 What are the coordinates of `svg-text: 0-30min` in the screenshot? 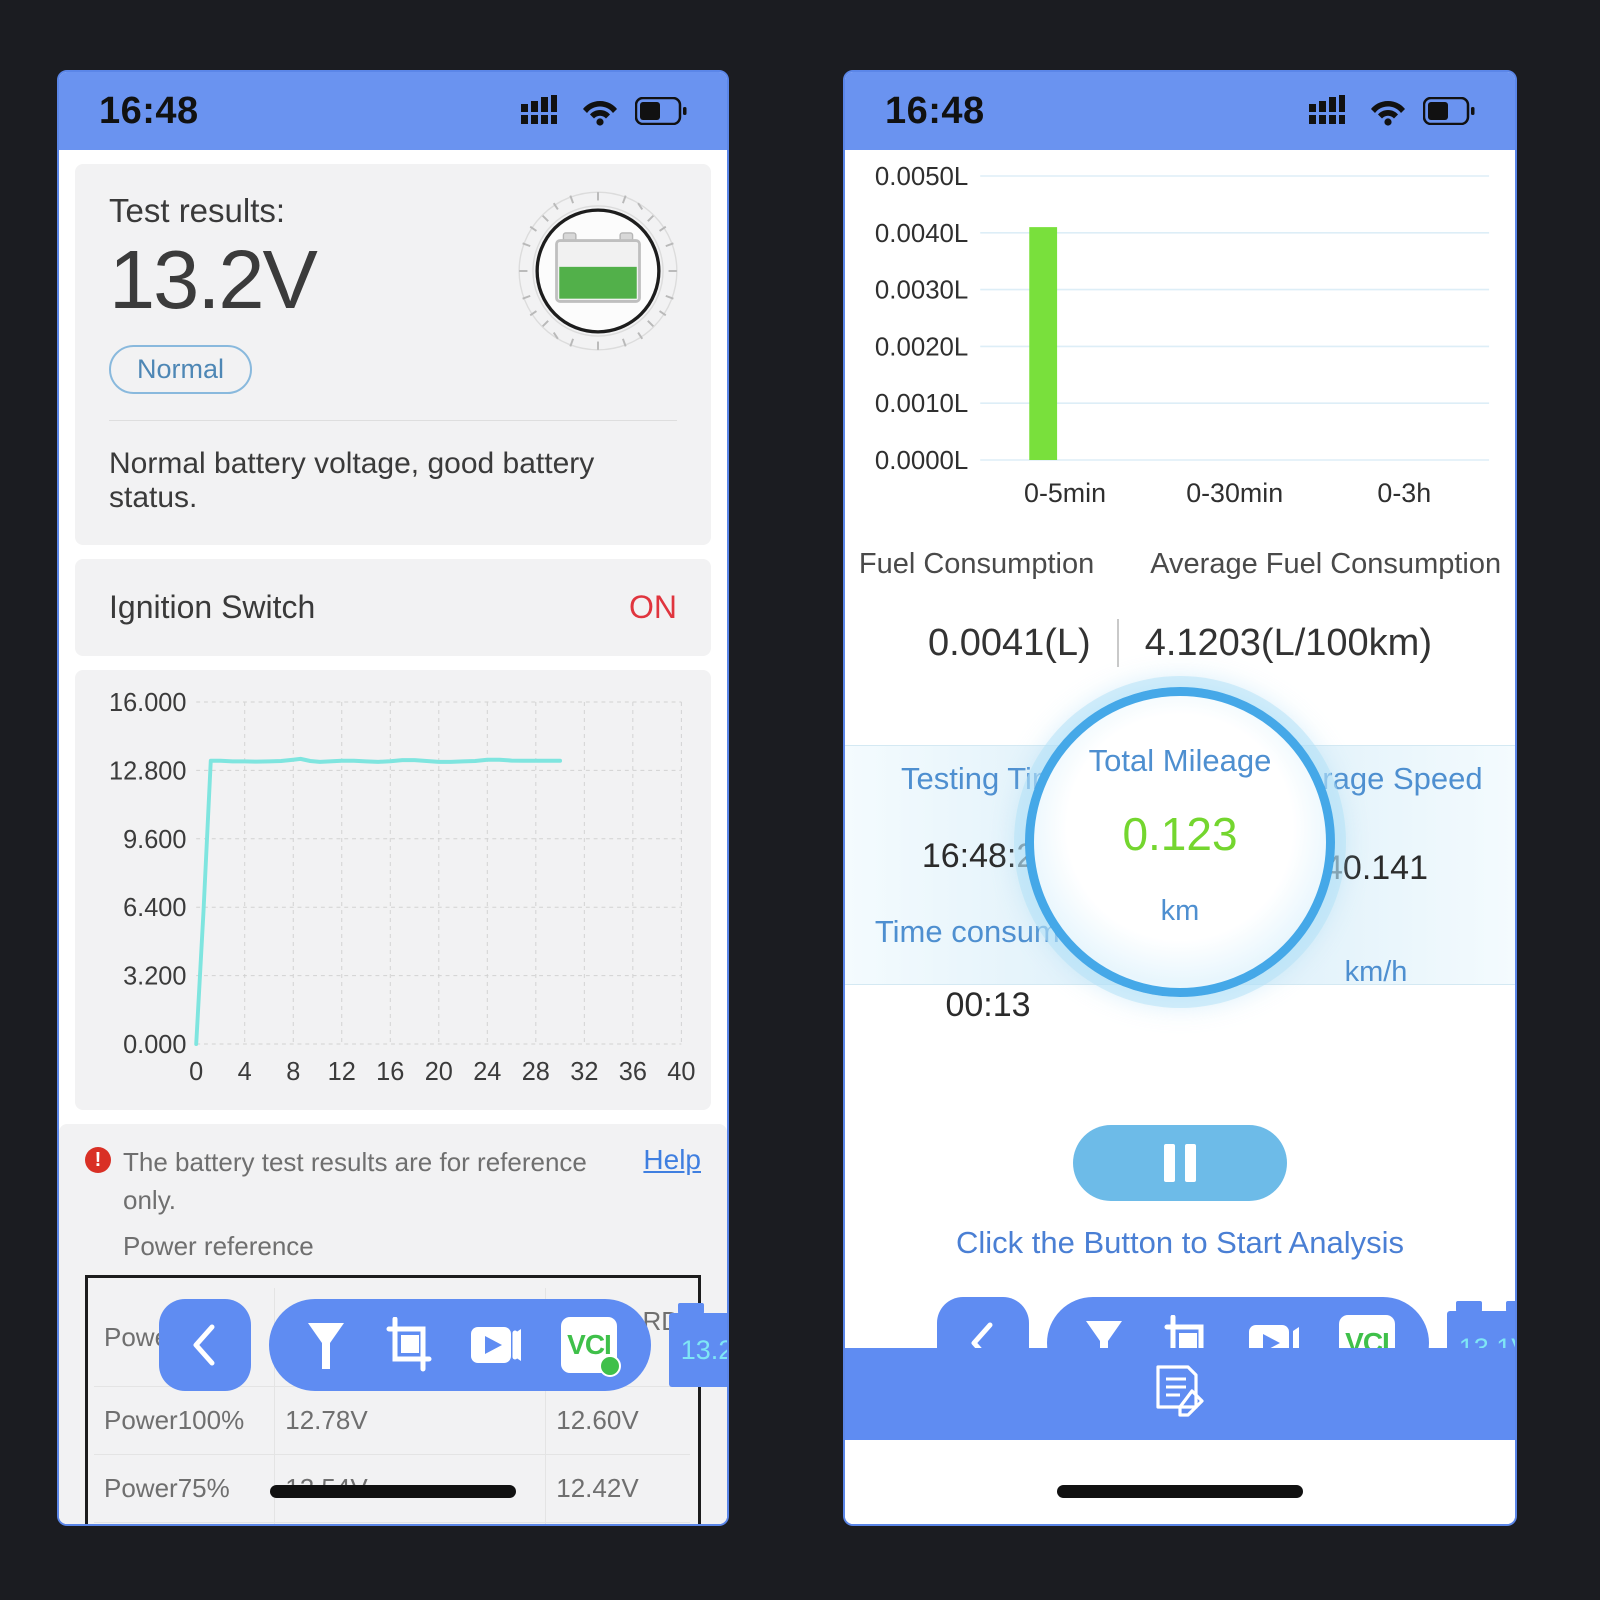 It's located at (1234, 493).